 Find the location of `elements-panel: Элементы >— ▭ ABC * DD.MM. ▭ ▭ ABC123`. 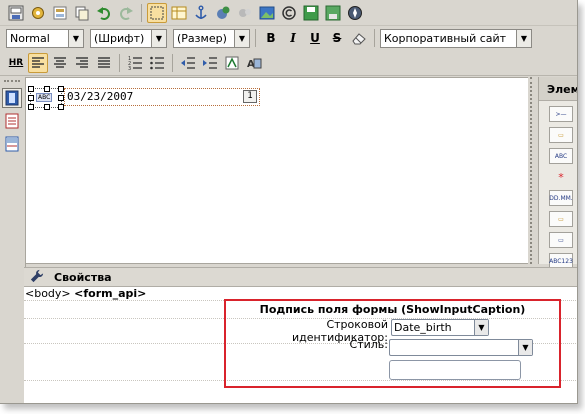

elements-panel: Элементы >— ▭ ABC * DD.MM. ▭ ▭ ABC123 is located at coordinates (557, 173).